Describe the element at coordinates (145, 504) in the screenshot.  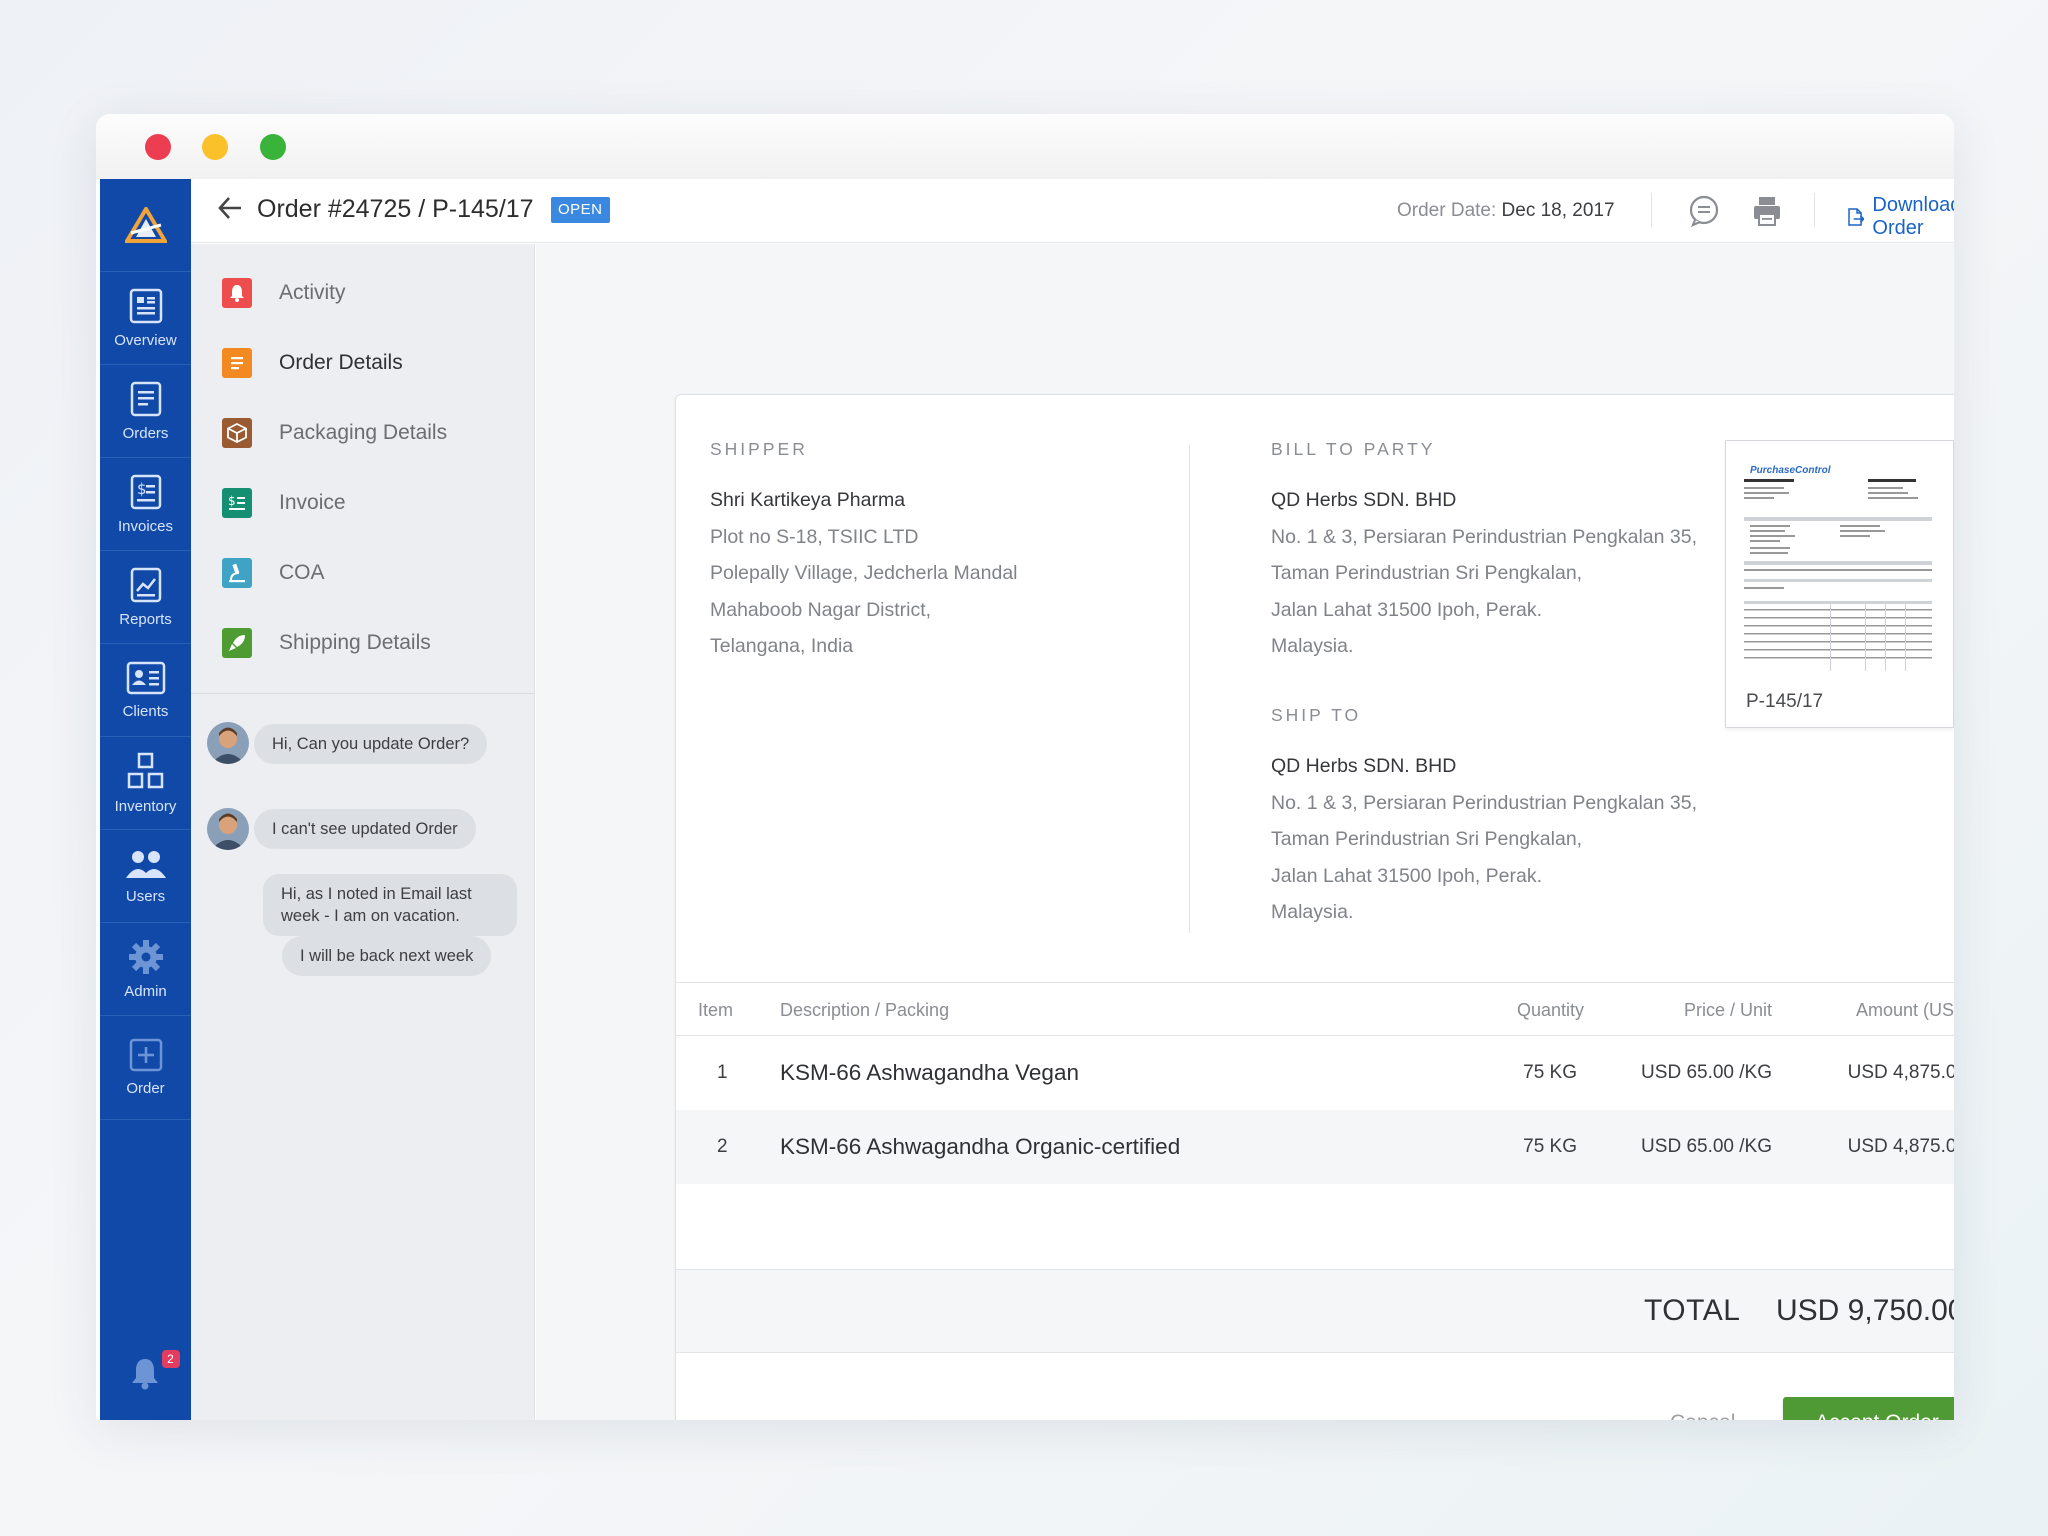
I see `sidebar-item-invoices: $ Invoices` at that location.